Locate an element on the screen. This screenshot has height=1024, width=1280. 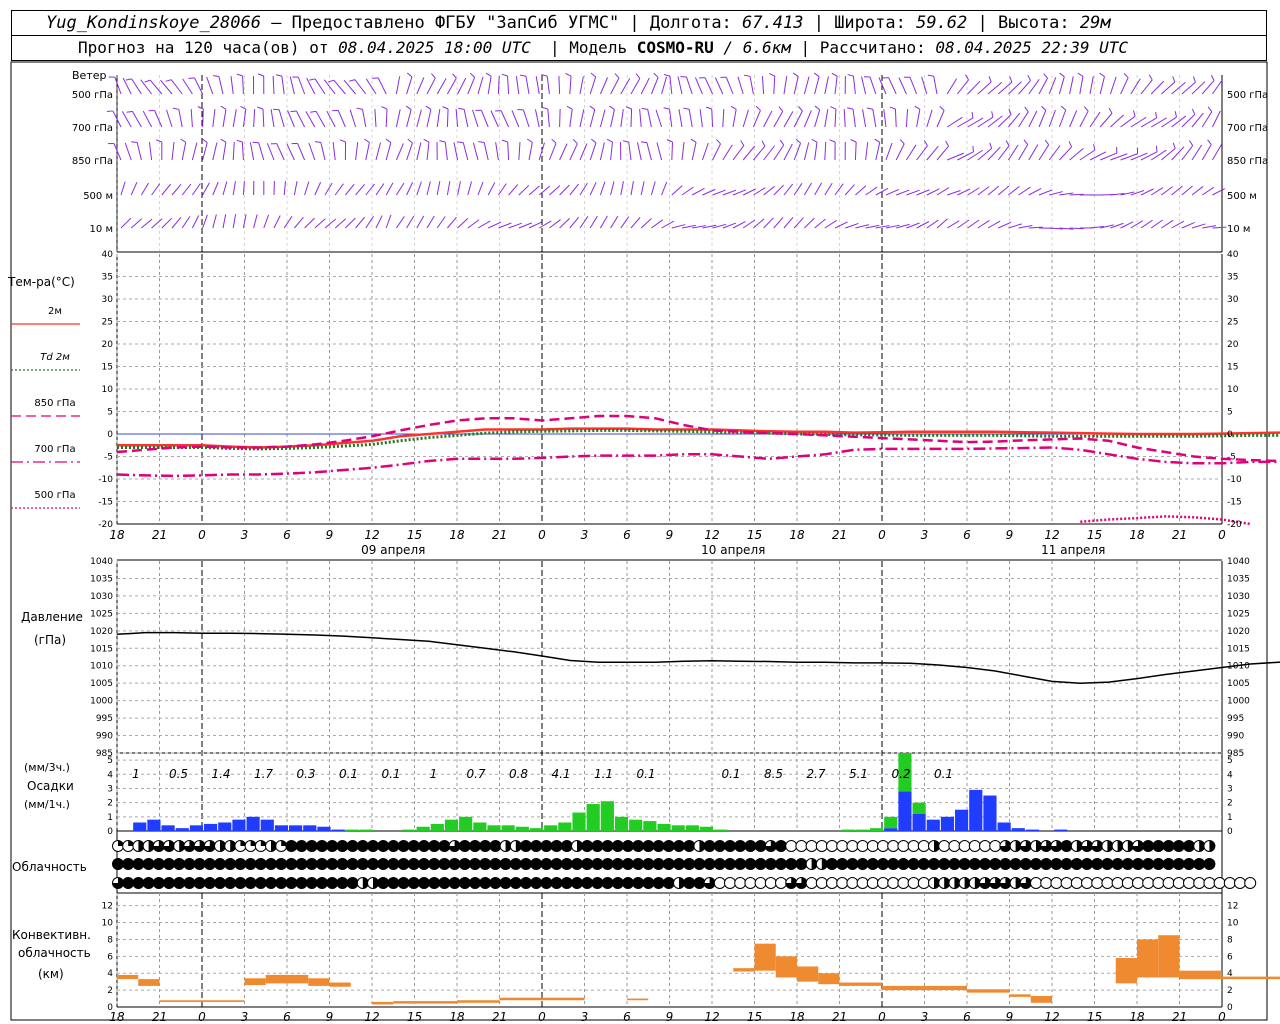
prec-total-3h: 5.1 is located at coordinates (858, 774).